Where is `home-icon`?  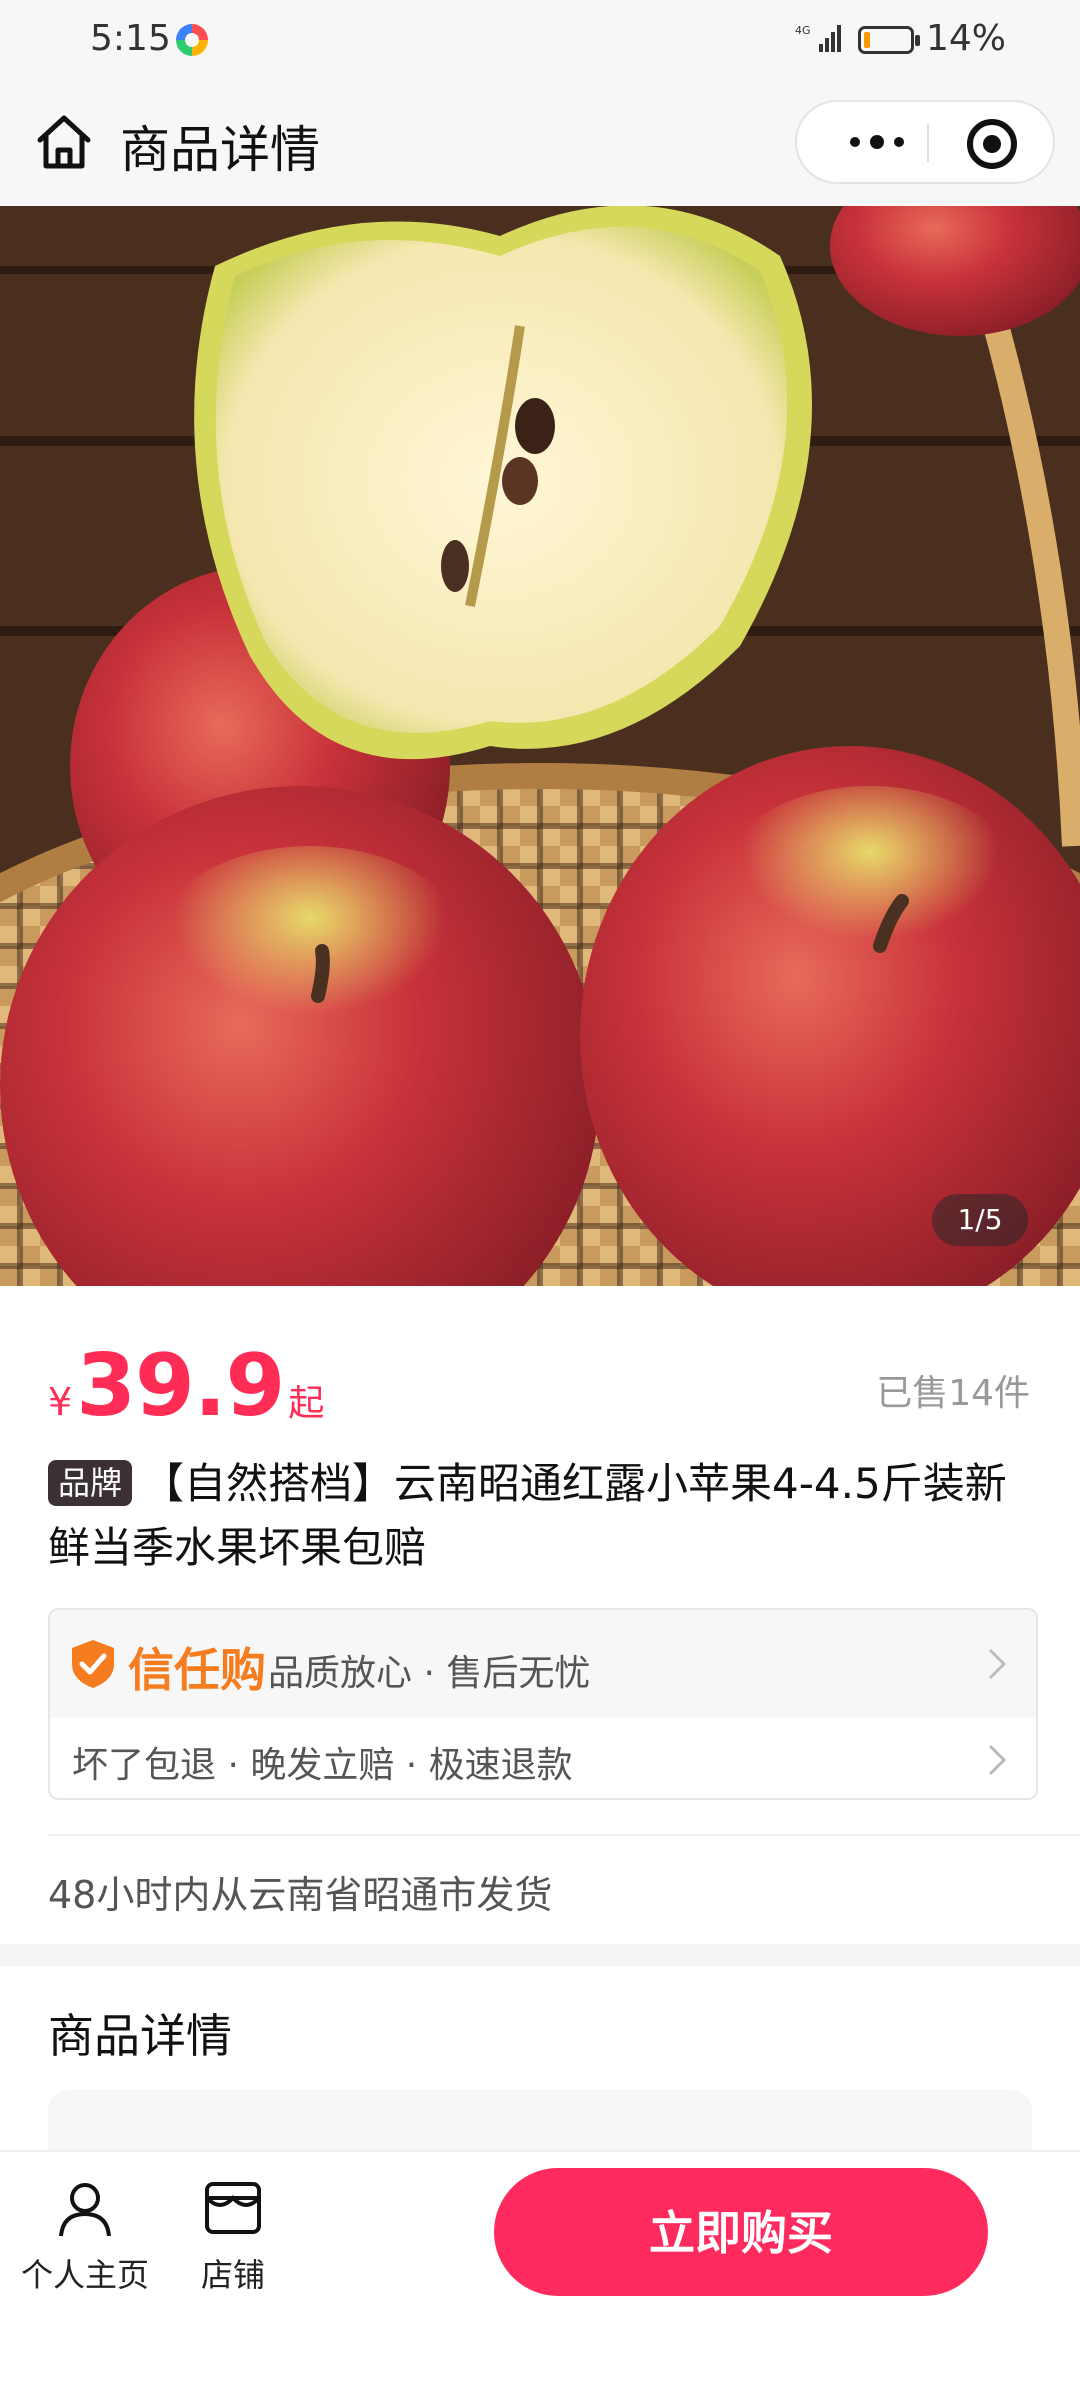 home-icon is located at coordinates (64, 142).